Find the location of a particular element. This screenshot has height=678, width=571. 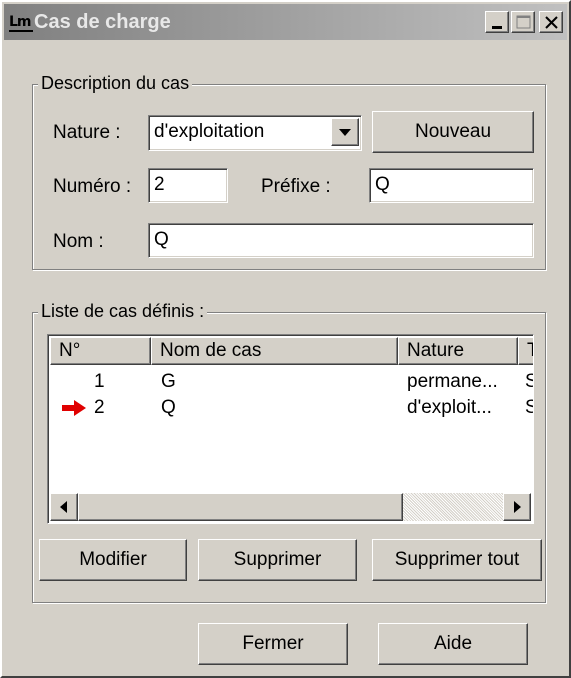

help-button-label: Aide is located at coordinates (453, 643).